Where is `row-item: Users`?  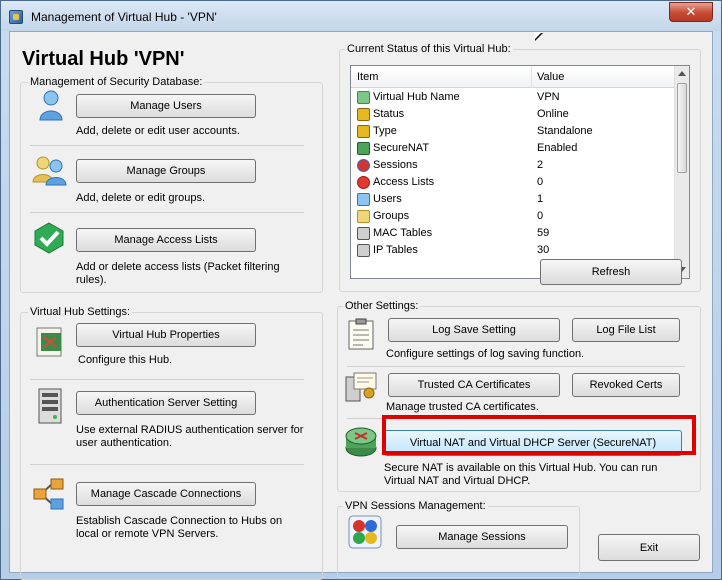 row-item: Users is located at coordinates (387, 199).